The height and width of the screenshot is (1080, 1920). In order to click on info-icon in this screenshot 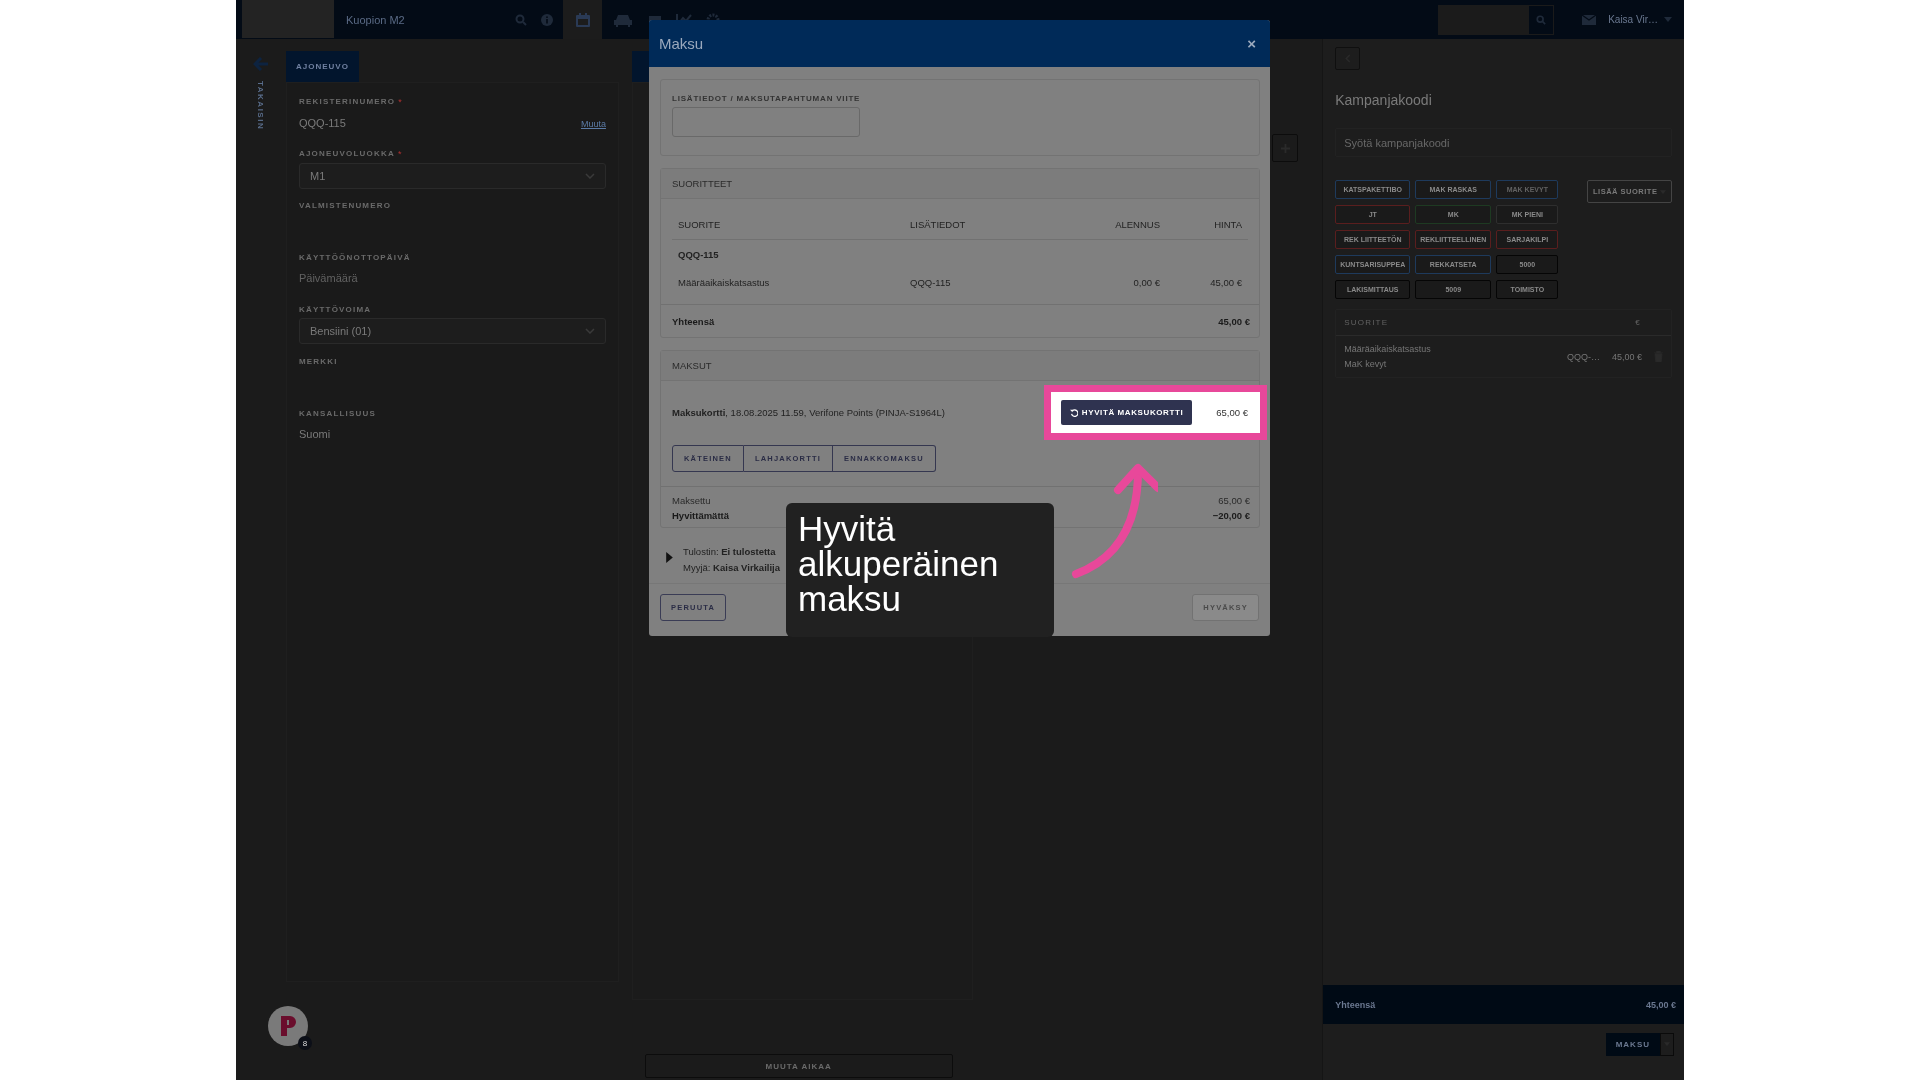, I will do `click(547, 19)`.